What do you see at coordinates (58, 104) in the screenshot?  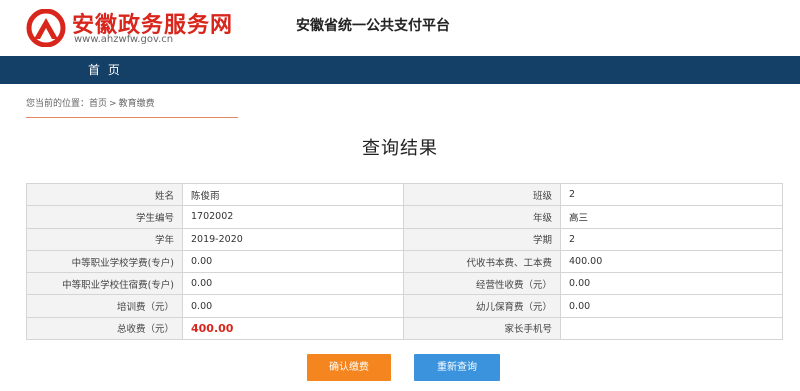 I see `breadcrumb-prefix: 您当前的位置：` at bounding box center [58, 104].